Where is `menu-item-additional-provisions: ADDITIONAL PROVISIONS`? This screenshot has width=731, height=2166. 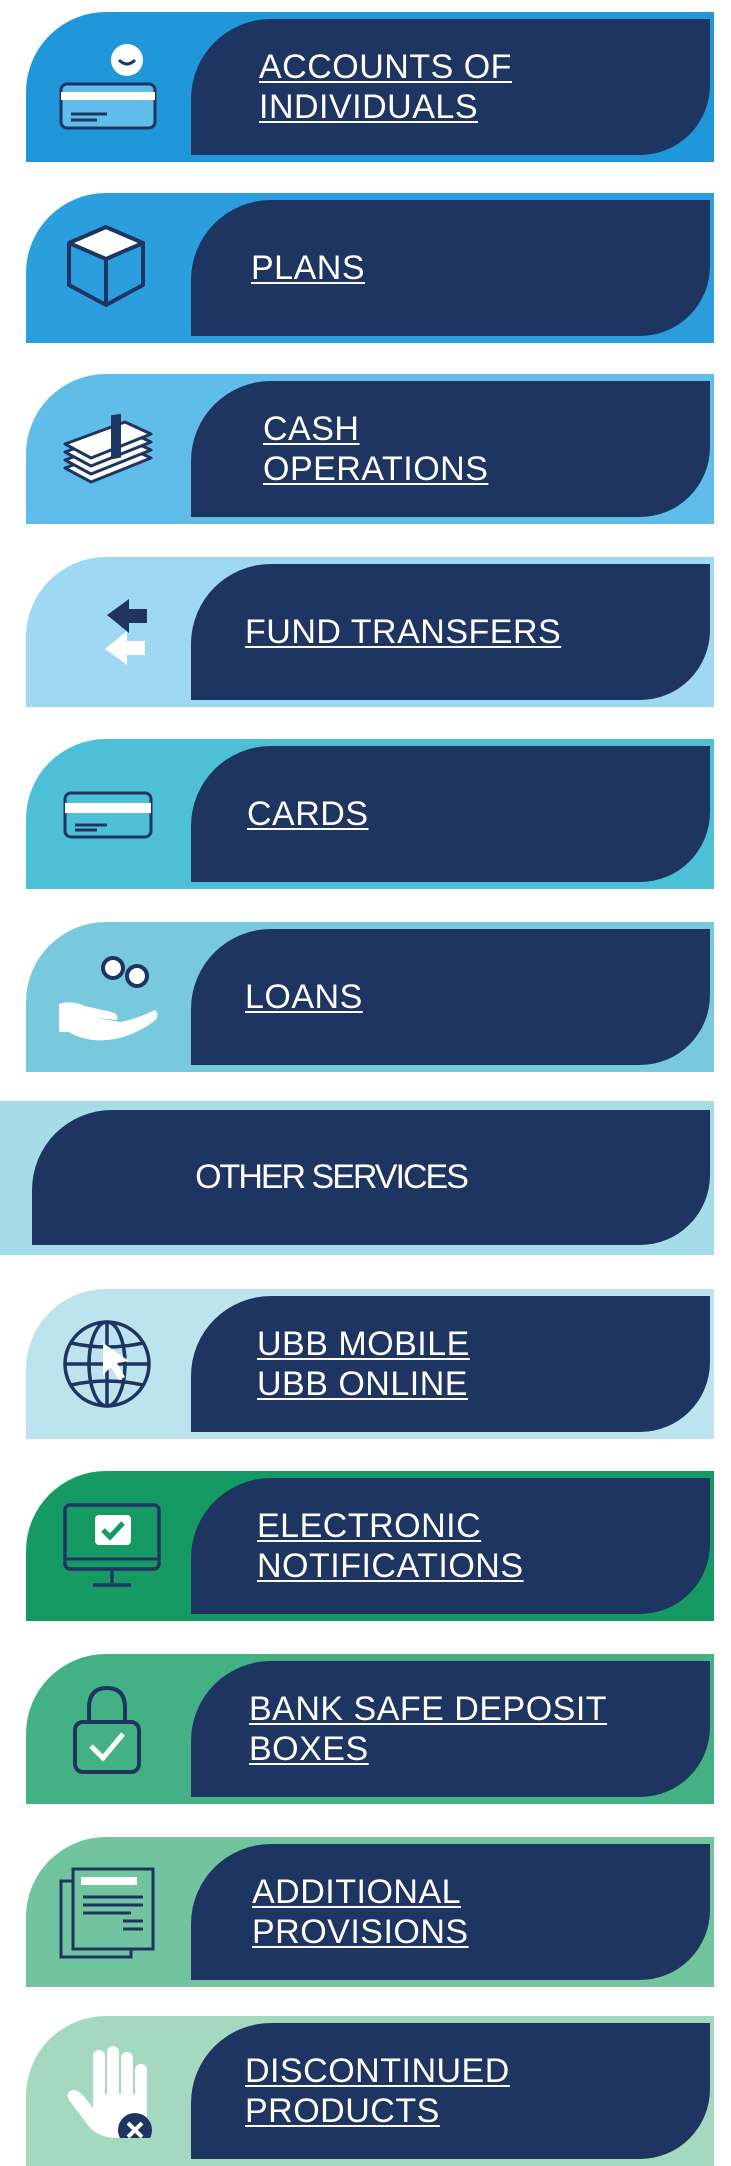
menu-item-additional-provisions: ADDITIONAL PROVISIONS is located at coordinates (370, 1912).